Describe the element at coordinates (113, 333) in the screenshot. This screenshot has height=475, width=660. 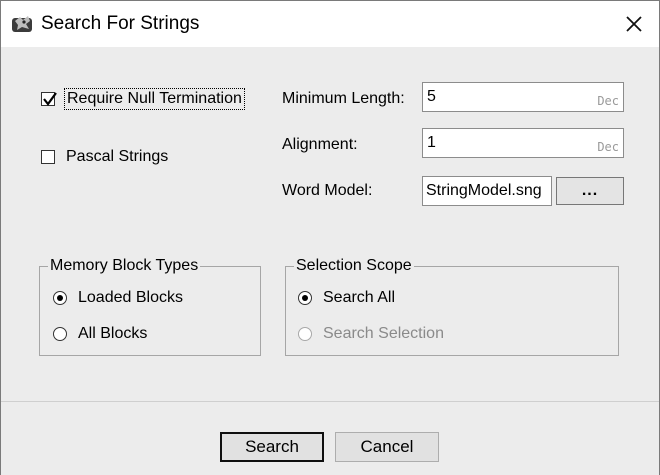
I see `all-blocks-label: All Blocks` at that location.